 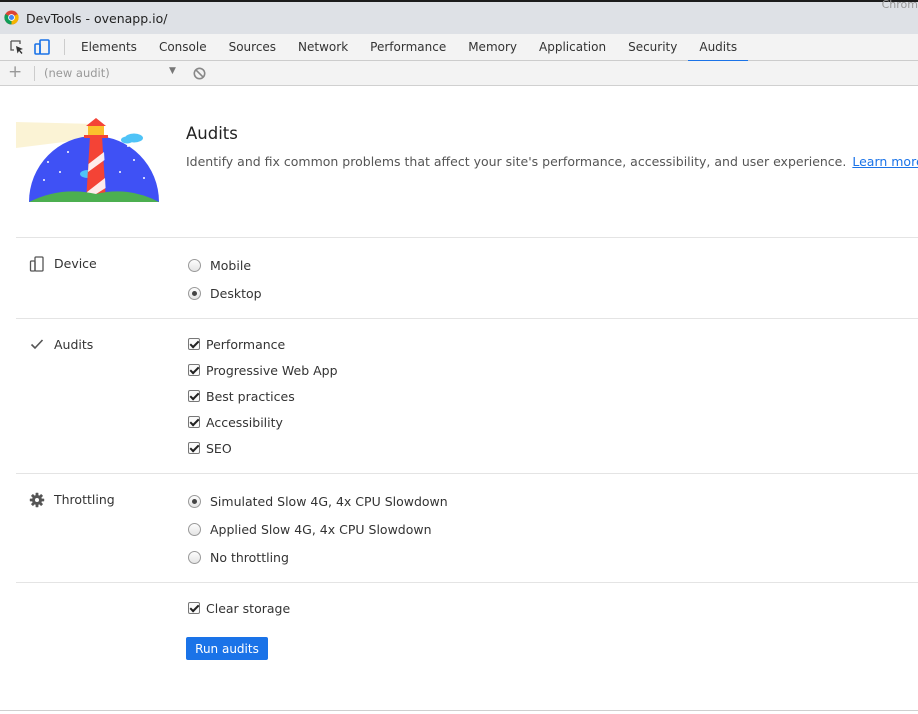 What do you see at coordinates (11, 17) in the screenshot?
I see `chrome-logo-icon` at bounding box center [11, 17].